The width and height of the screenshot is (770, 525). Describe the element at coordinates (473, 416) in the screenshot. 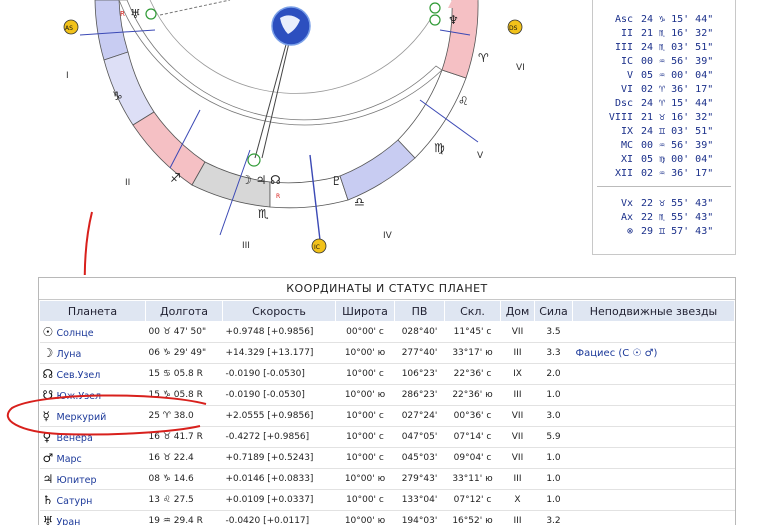

I see `declination-cell: 00°36' с` at that location.